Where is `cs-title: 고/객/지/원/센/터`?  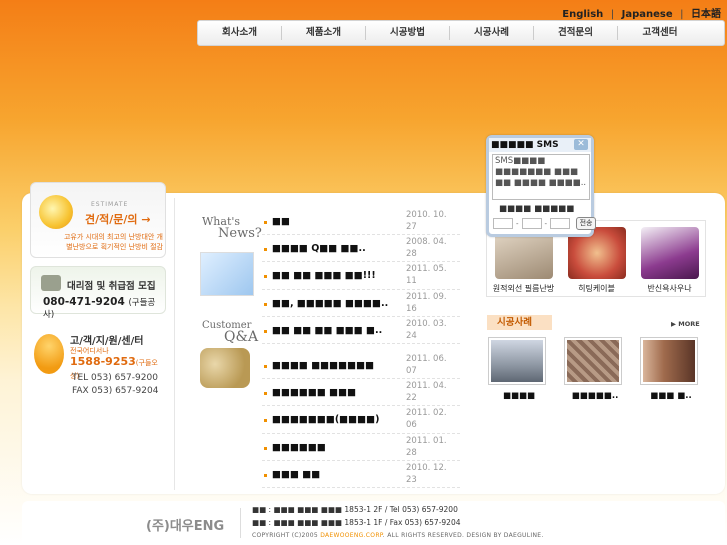
cs-title: 고/객/지/원/센/터 is located at coordinates (107, 341).